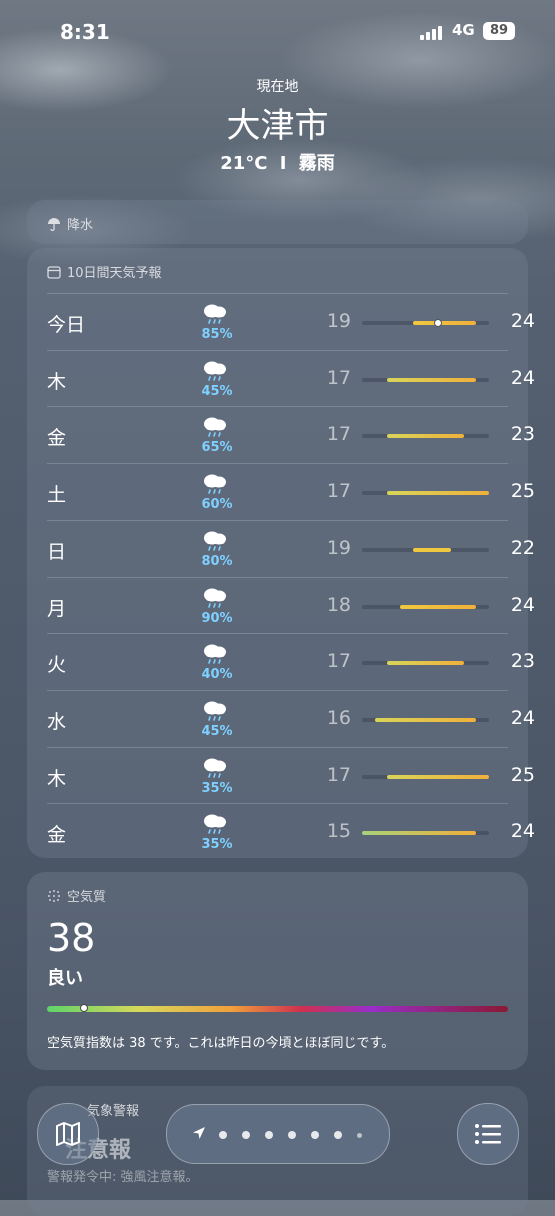 The image size is (555, 1216). What do you see at coordinates (65, 978) in the screenshot?
I see `air-quality-category: 良い` at bounding box center [65, 978].